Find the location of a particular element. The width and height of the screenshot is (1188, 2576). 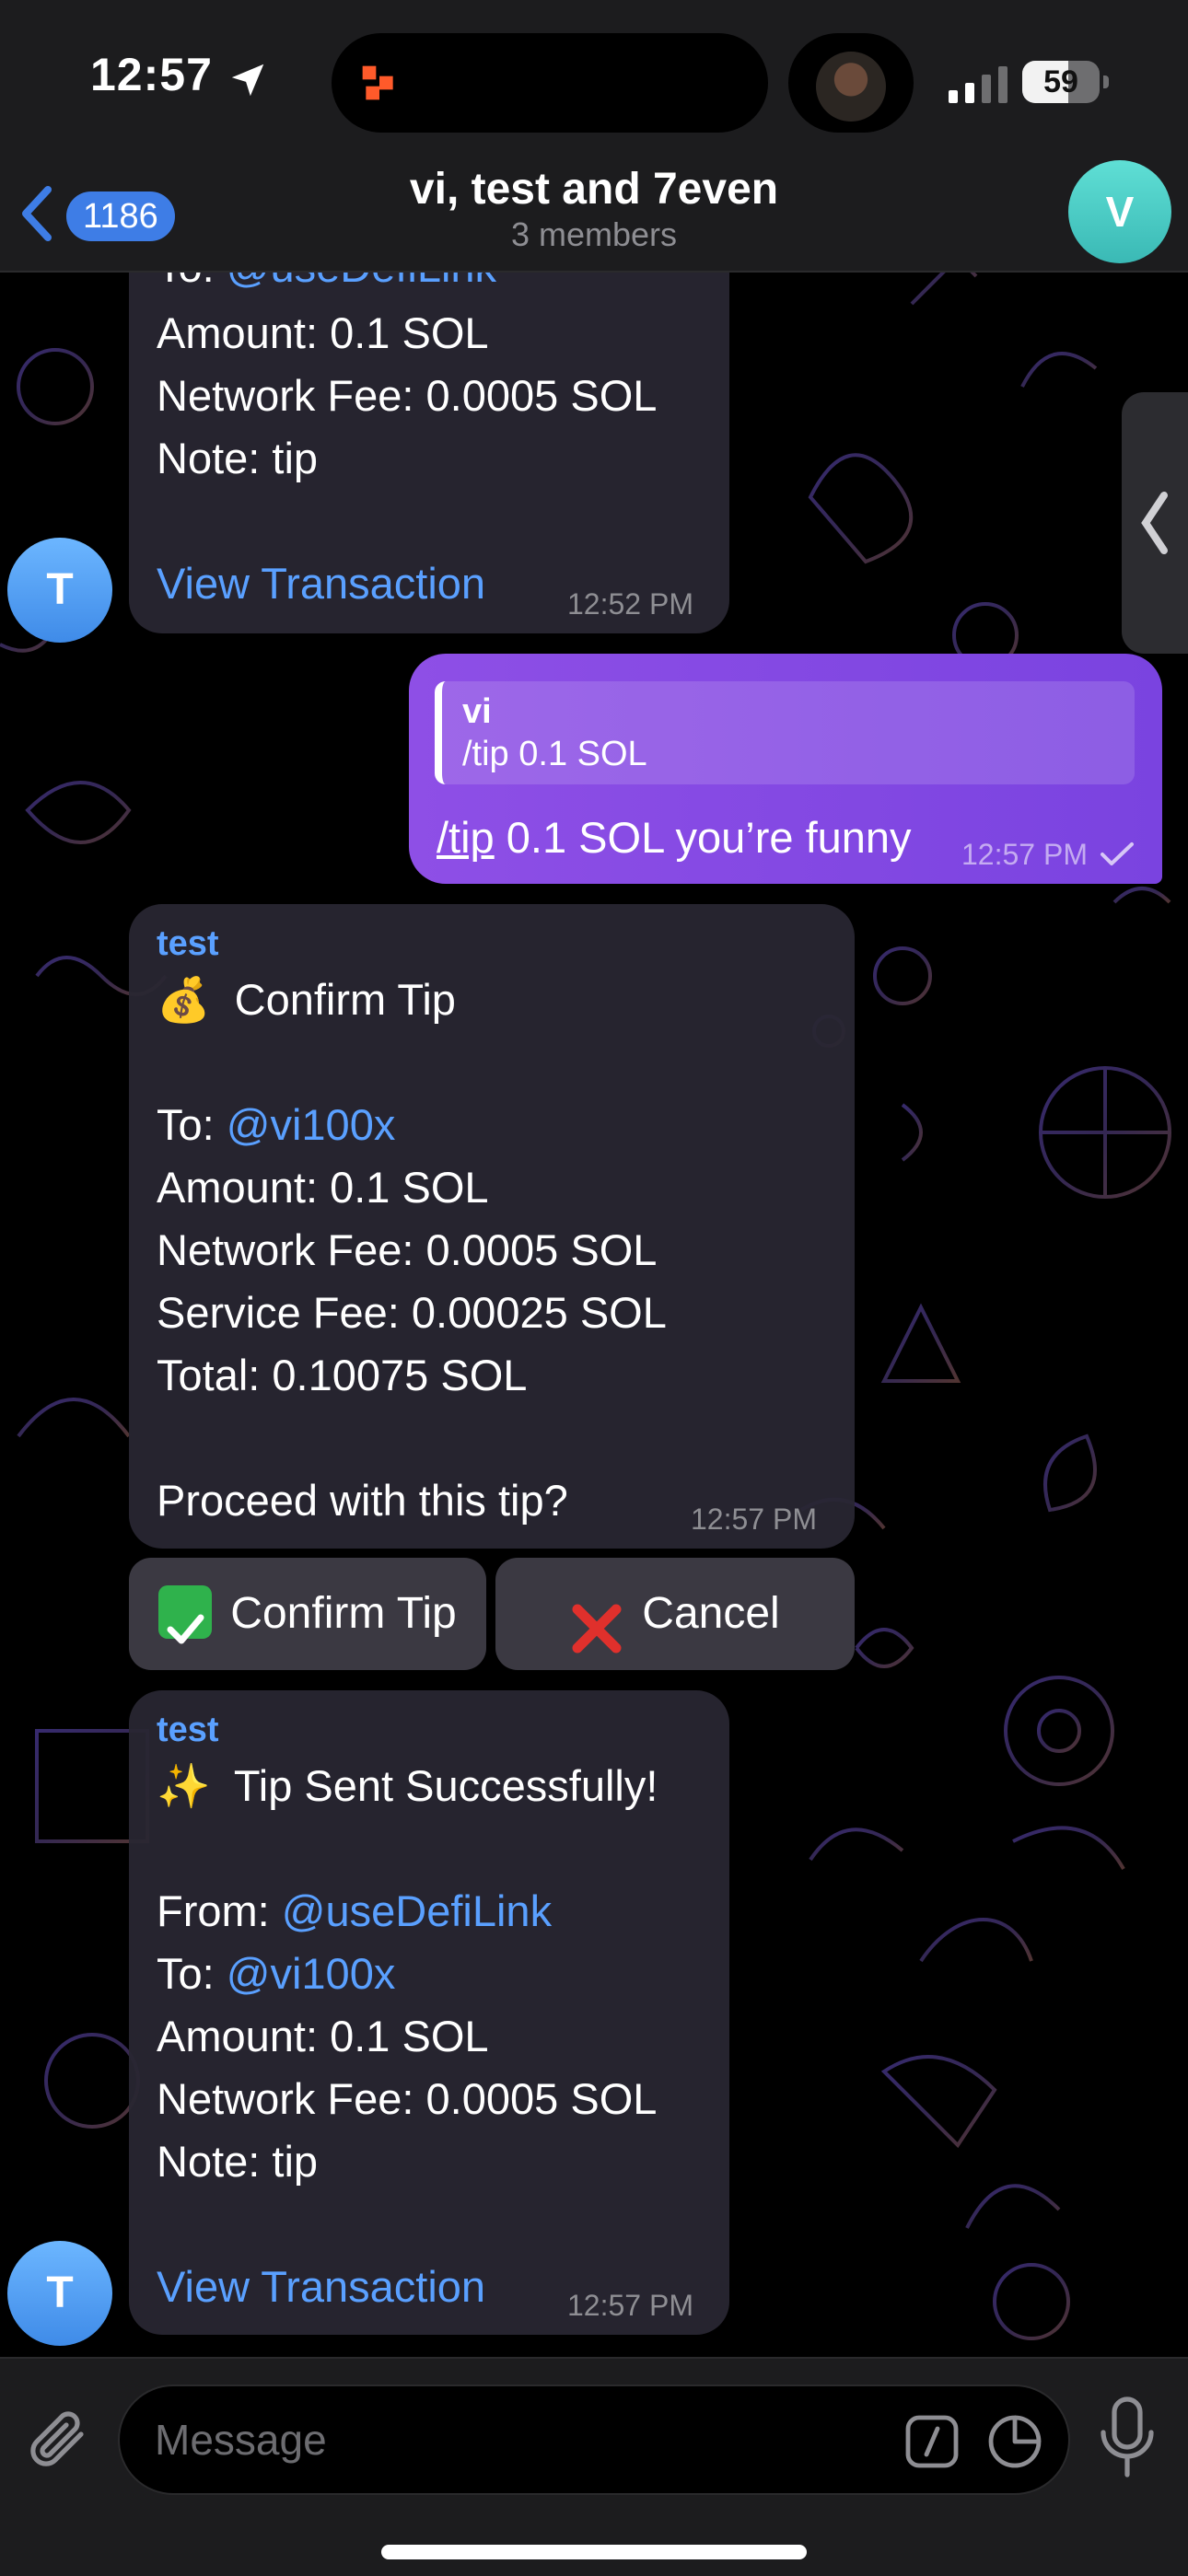

message-line: /tip 0.1 SOL you’re funny is located at coordinates (674, 837).